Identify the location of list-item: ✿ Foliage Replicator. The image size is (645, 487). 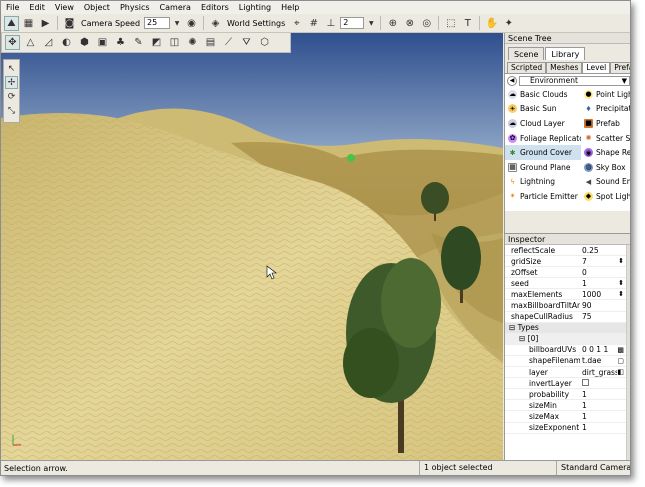
(543, 138).